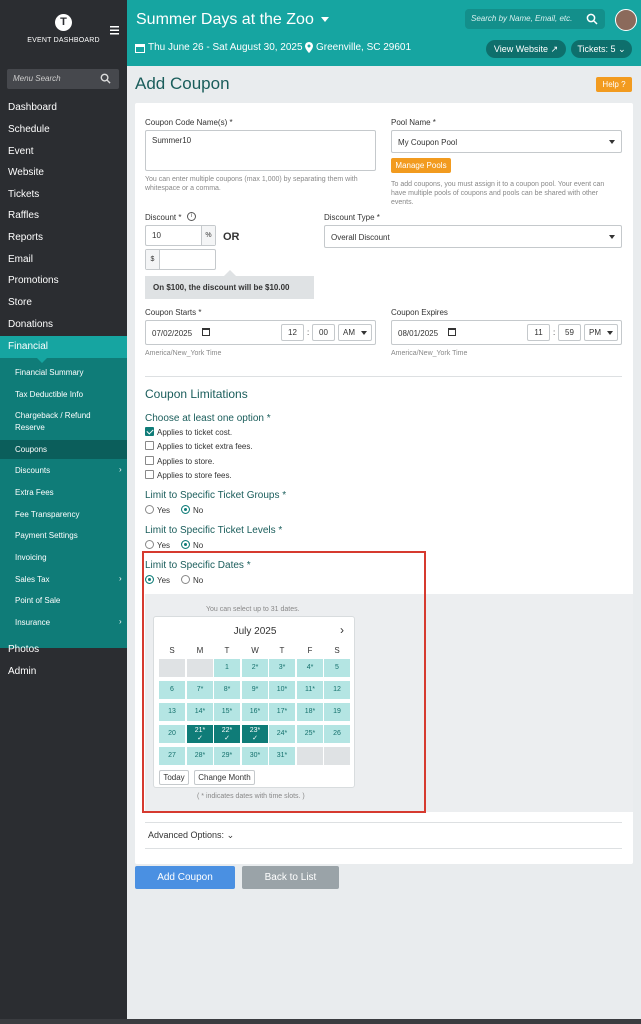 The height and width of the screenshot is (1024, 641). I want to click on active-pointer, so click(42, 360).